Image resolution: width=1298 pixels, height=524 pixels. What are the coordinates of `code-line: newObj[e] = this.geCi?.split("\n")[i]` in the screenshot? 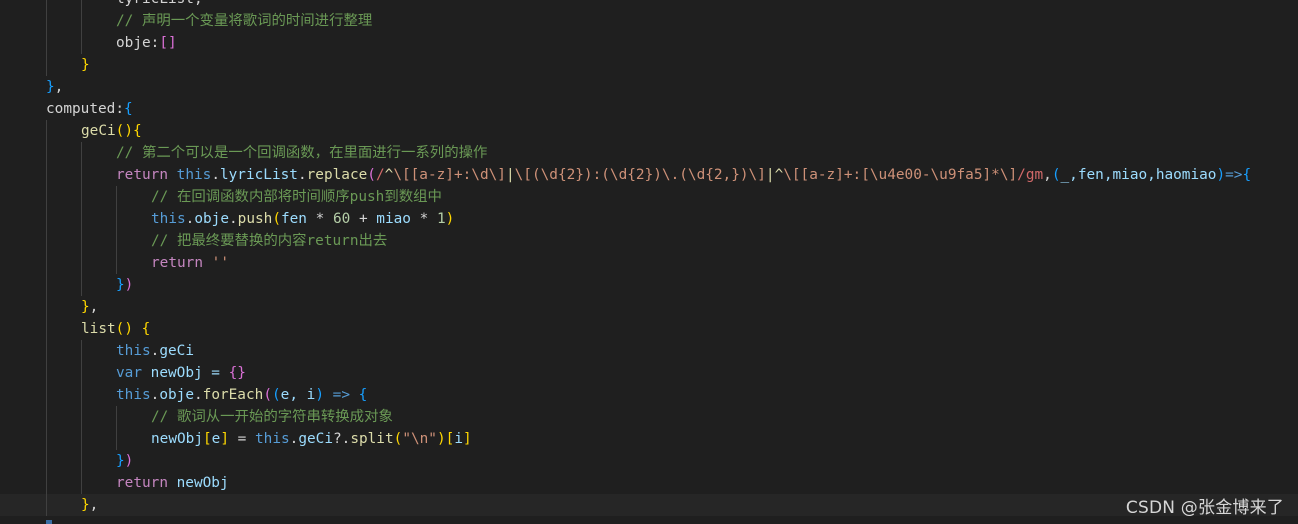 It's located at (649, 439).